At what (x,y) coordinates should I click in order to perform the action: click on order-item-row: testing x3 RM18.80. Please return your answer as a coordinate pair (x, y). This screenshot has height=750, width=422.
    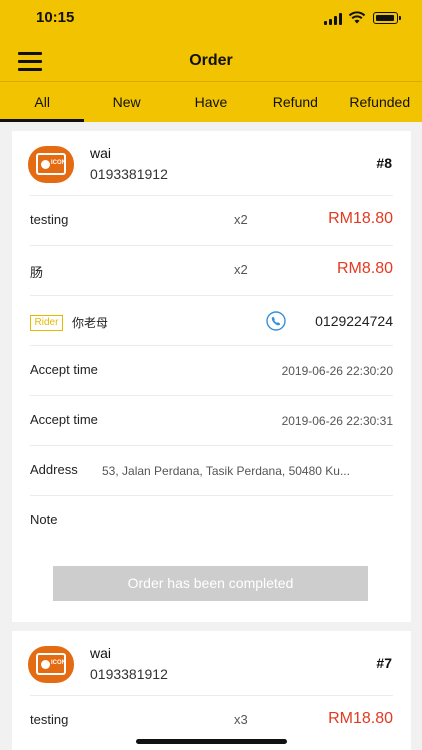
    Looking at the image, I should click on (211, 720).